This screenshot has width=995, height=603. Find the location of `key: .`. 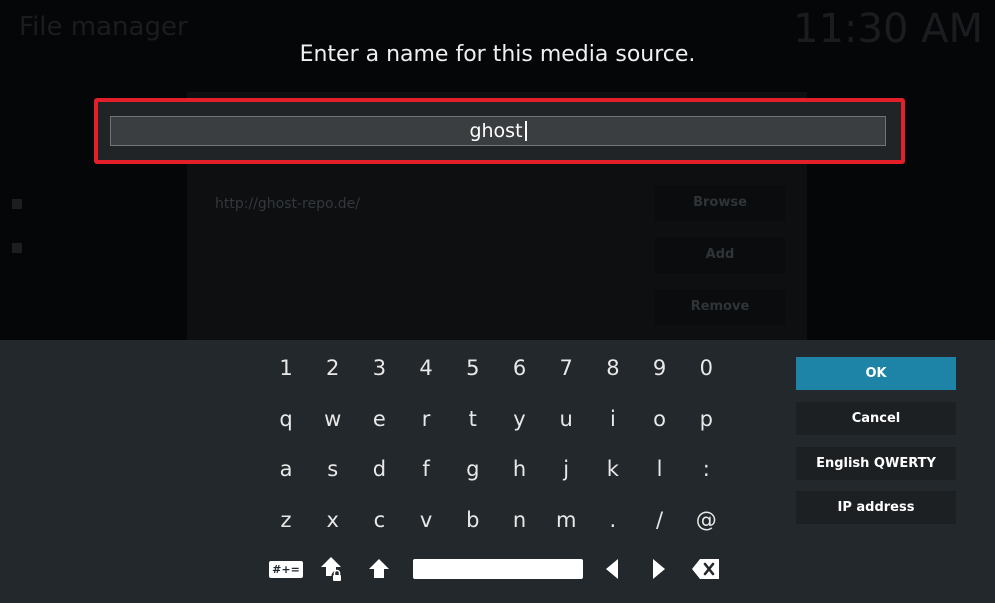

key: . is located at coordinates (613, 520).